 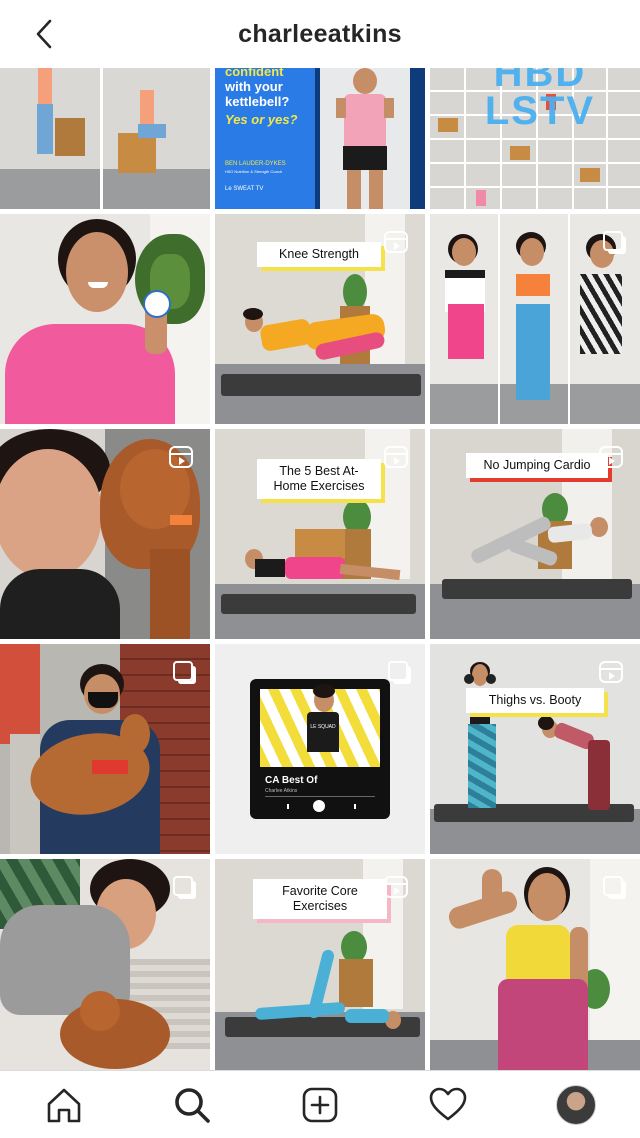 I want to click on activity-heart-icon, so click(x=448, y=1103).